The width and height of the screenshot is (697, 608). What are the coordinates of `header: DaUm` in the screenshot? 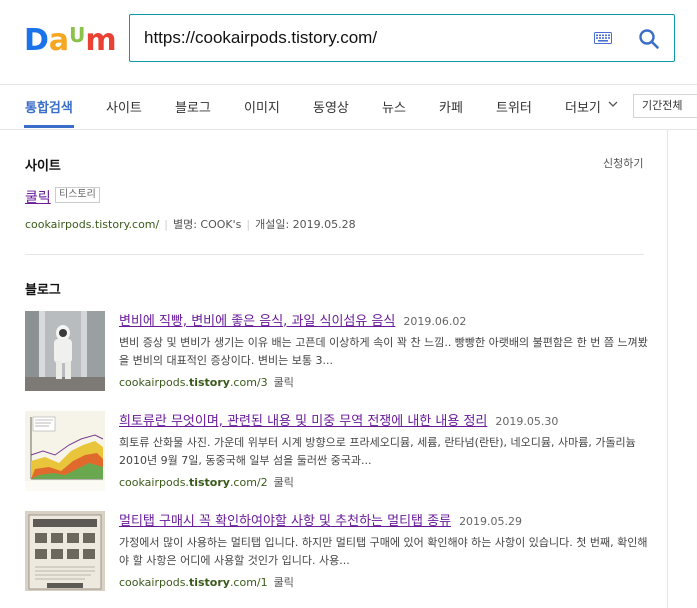 It's located at (348, 42).